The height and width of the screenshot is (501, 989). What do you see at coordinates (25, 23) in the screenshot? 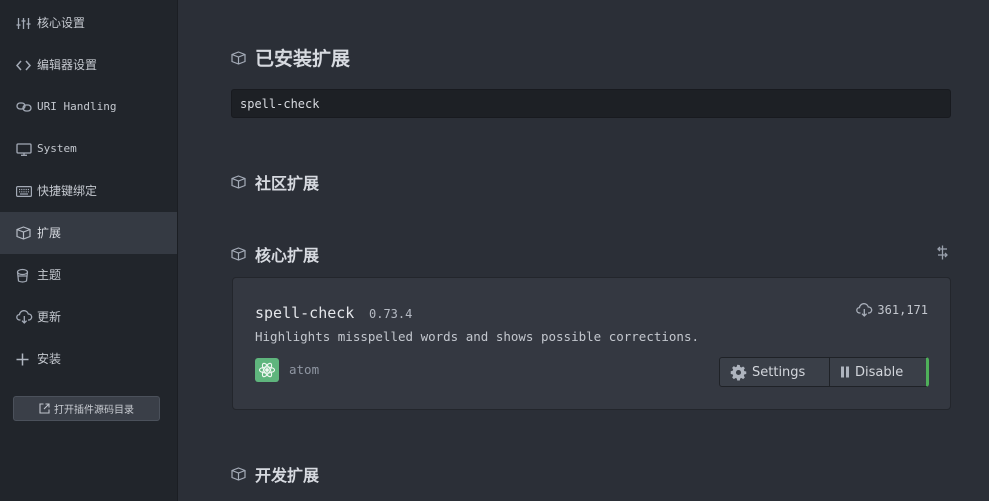
I see `sliders-icon` at bounding box center [25, 23].